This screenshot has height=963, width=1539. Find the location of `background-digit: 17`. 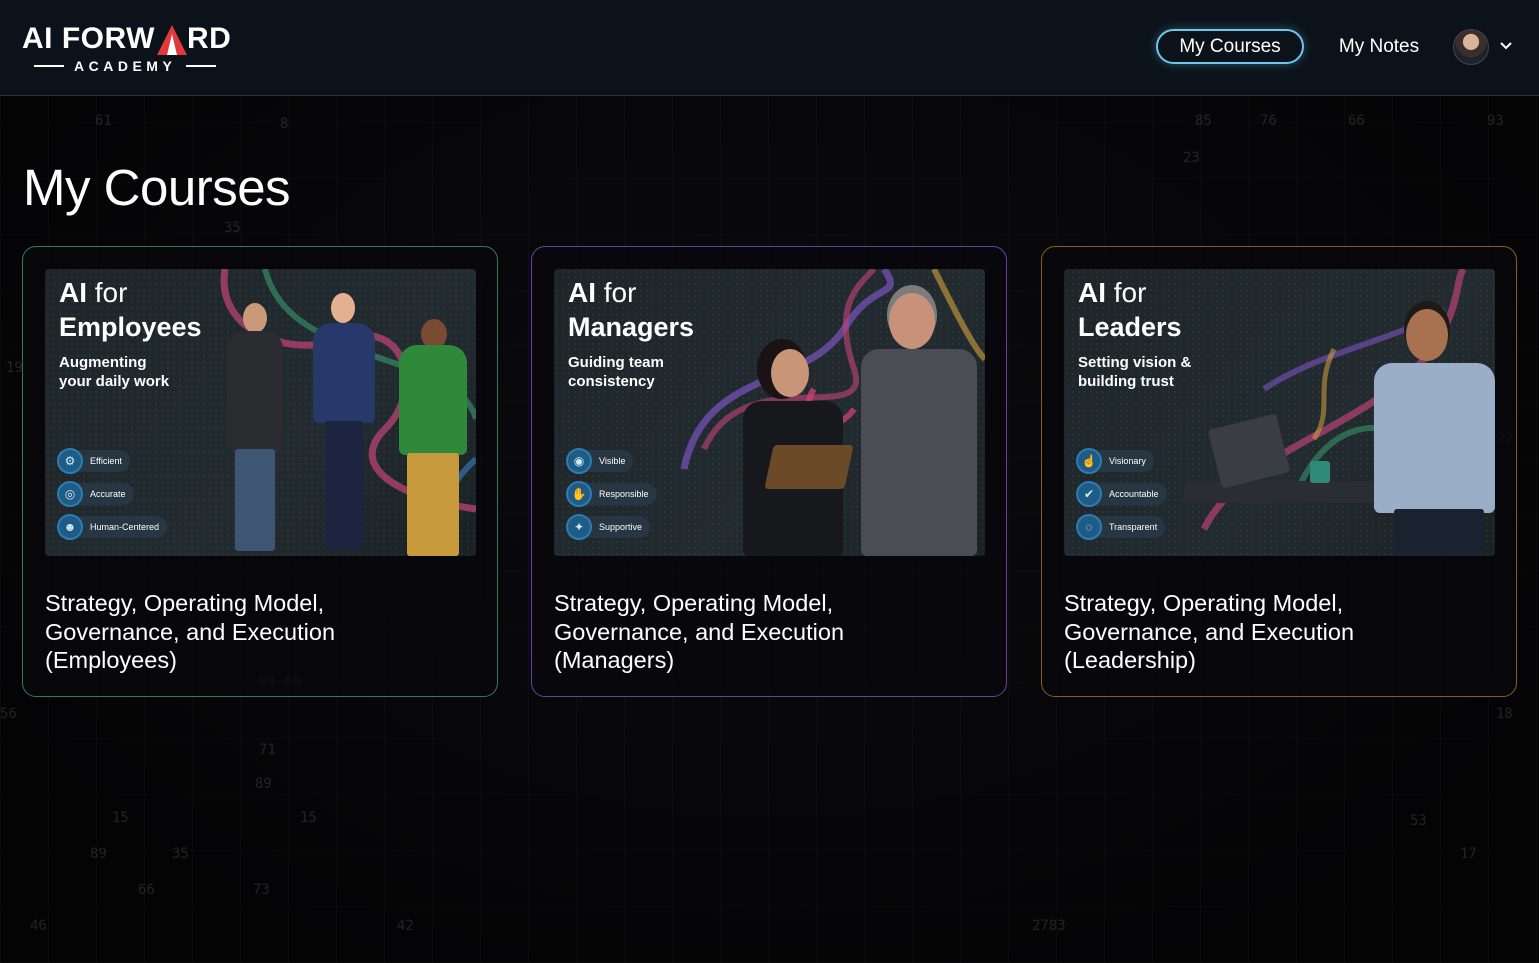

background-digit: 17 is located at coordinates (1468, 854).